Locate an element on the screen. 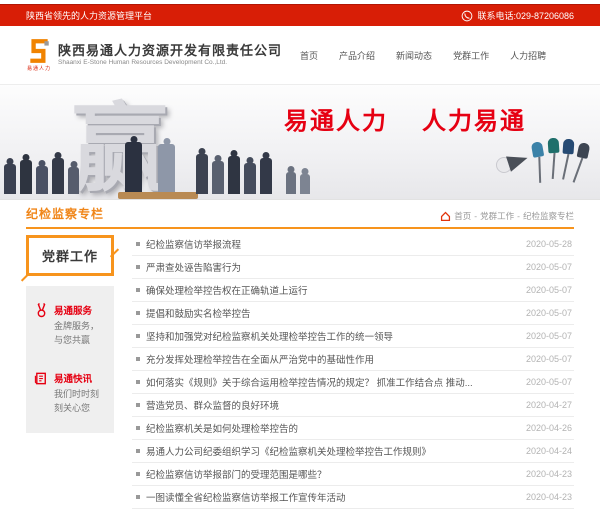  sidebar-item-title: 易通服务 is located at coordinates (73, 311).